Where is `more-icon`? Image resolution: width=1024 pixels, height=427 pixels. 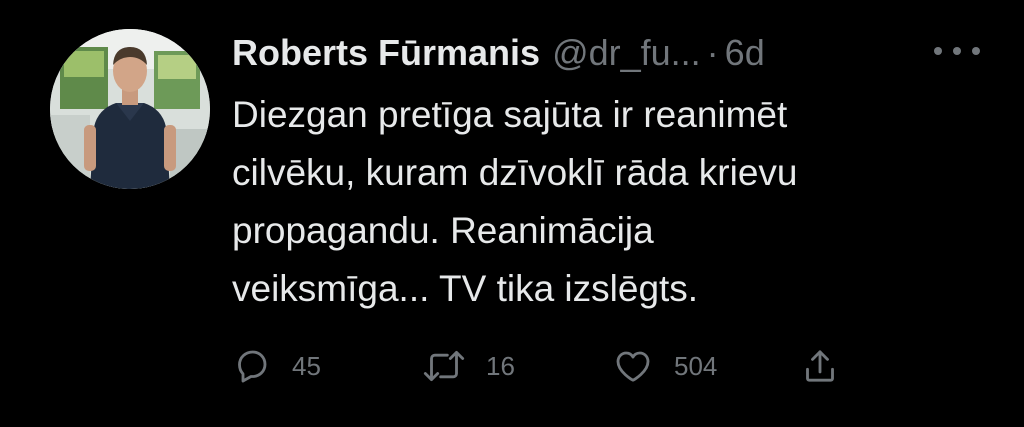 more-icon is located at coordinates (957, 51).